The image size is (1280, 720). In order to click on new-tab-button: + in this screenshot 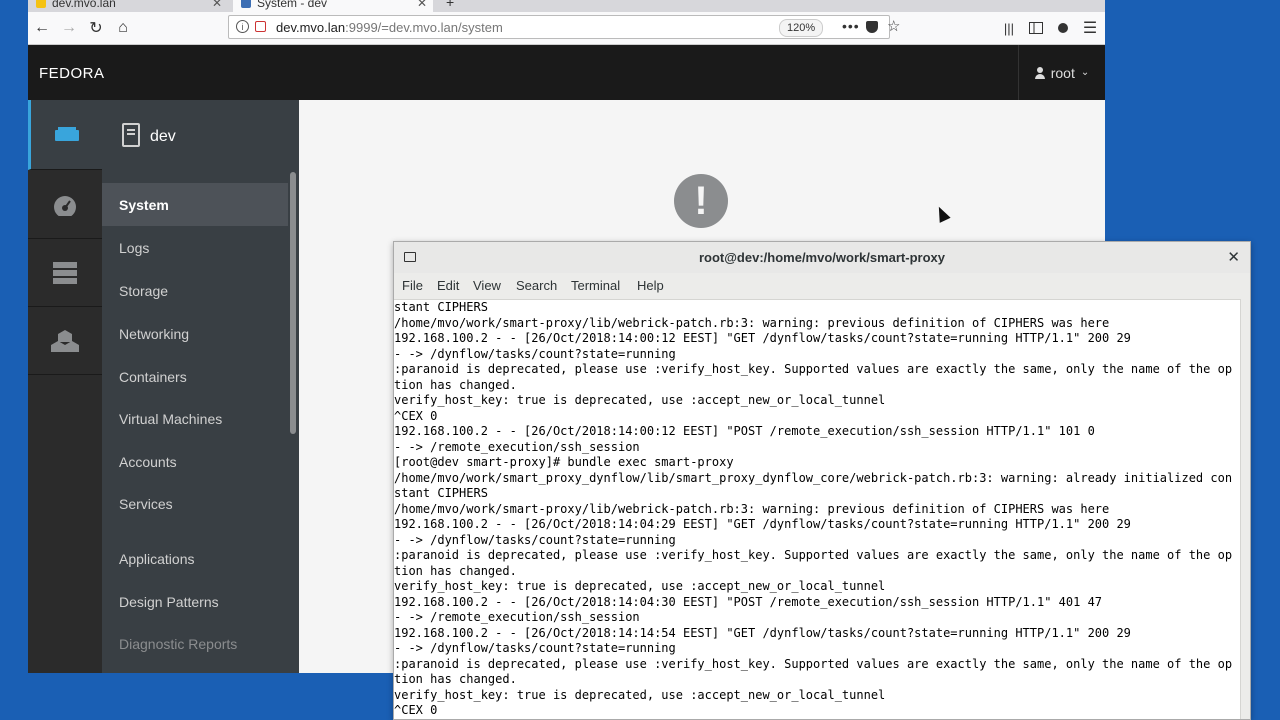, I will do `click(450, 5)`.